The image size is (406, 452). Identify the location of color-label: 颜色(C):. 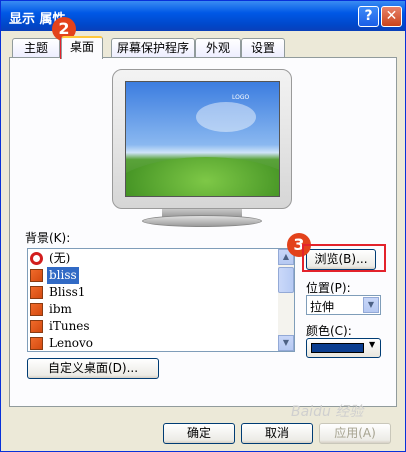
(329, 331).